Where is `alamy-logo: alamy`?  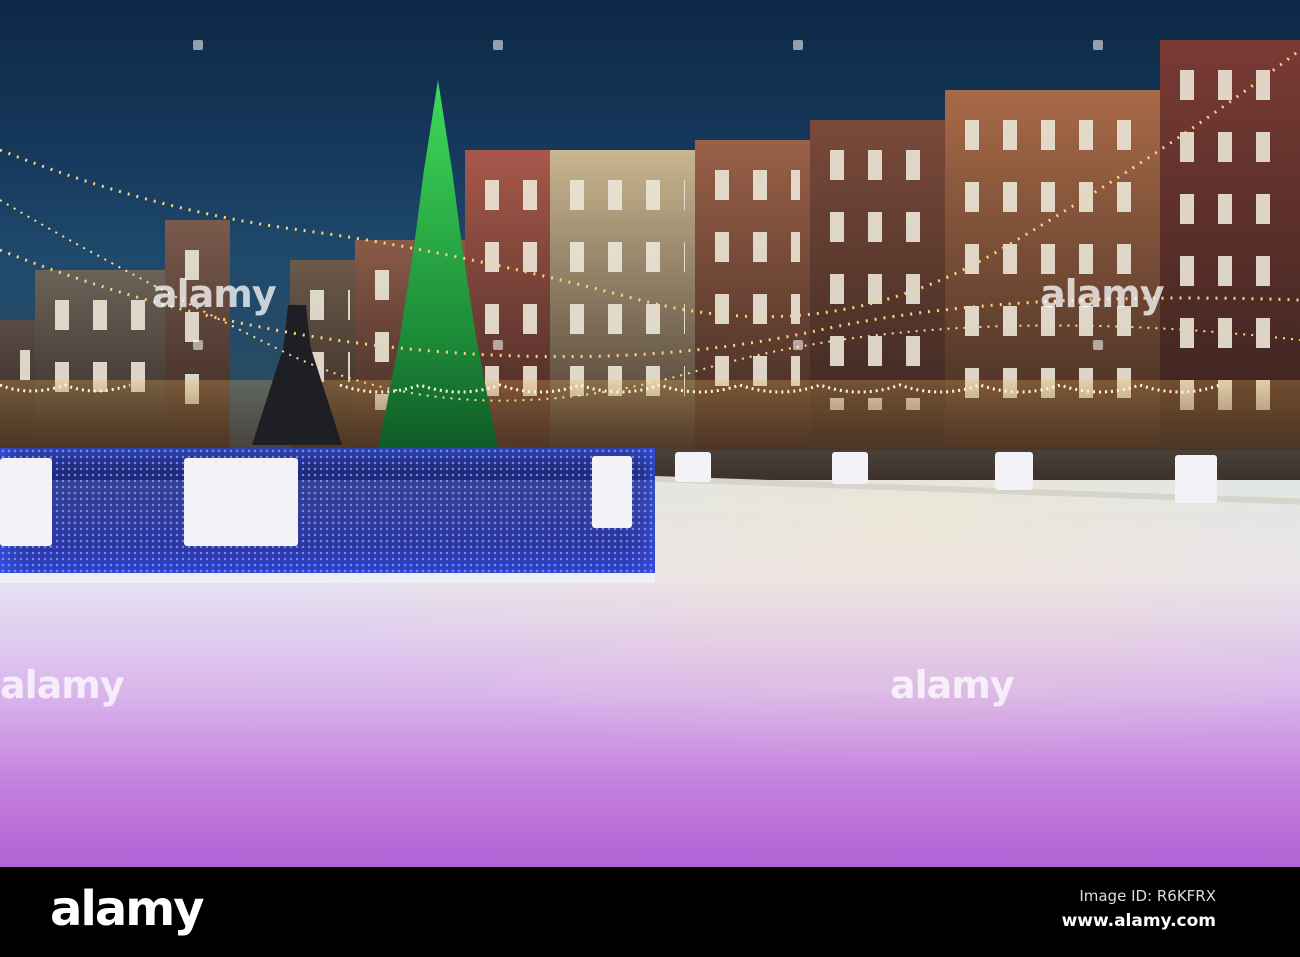 alamy-logo: alamy is located at coordinates (127, 909).